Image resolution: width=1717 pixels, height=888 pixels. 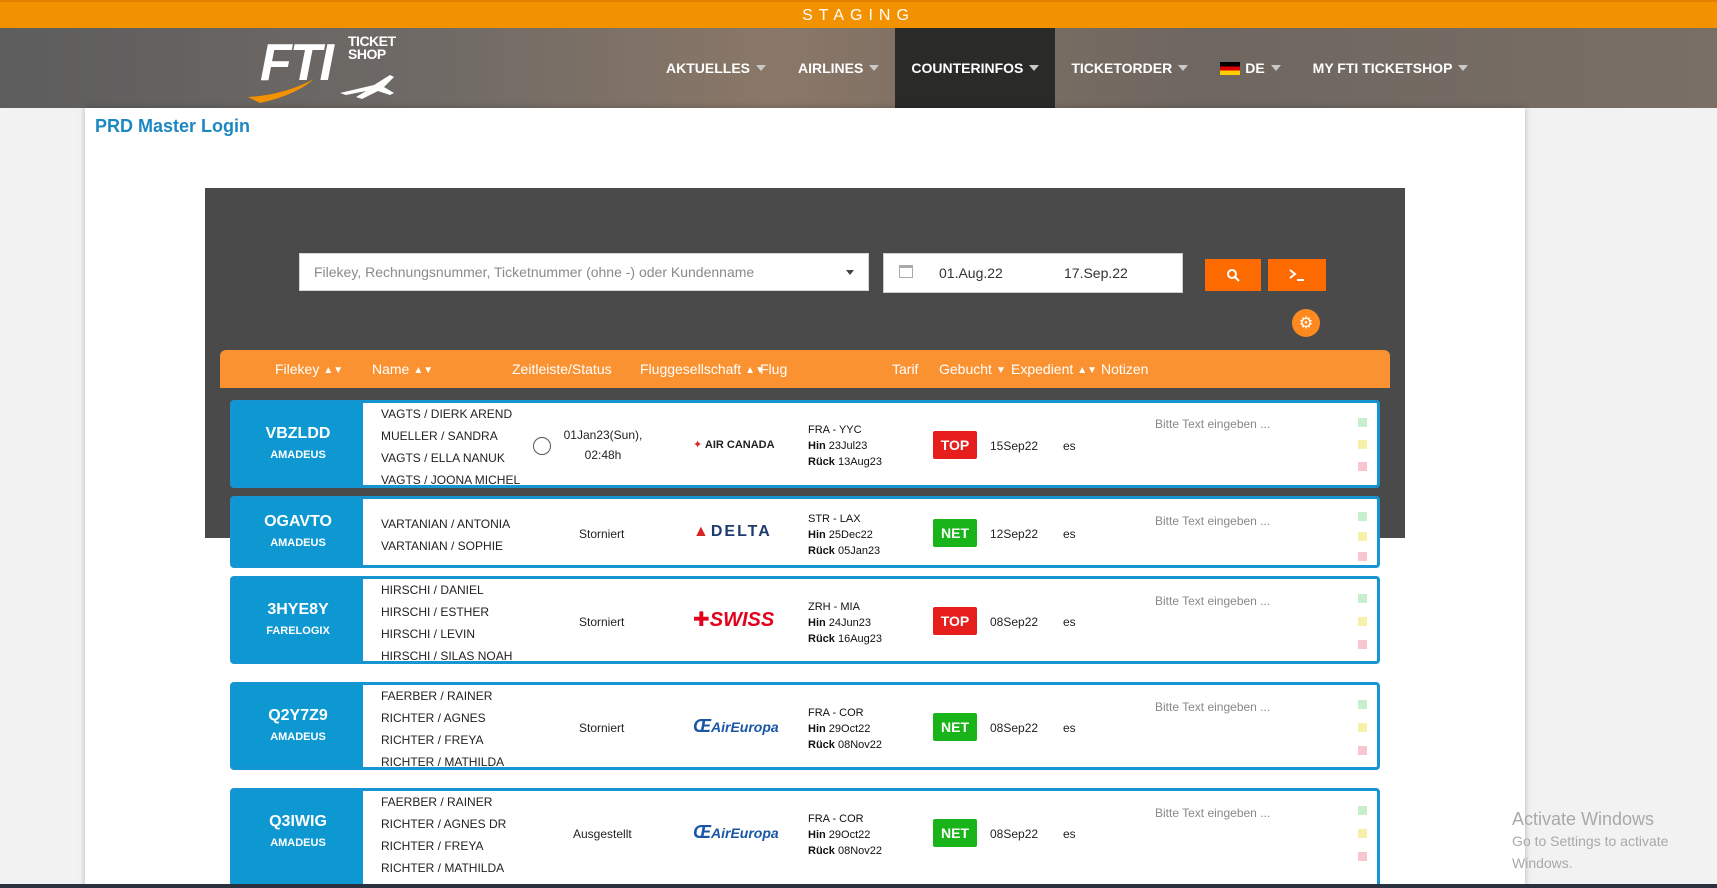 What do you see at coordinates (1033, 273) in the screenshot?
I see `date-range-picker: 01.Aug.22 17.Sep.22` at bounding box center [1033, 273].